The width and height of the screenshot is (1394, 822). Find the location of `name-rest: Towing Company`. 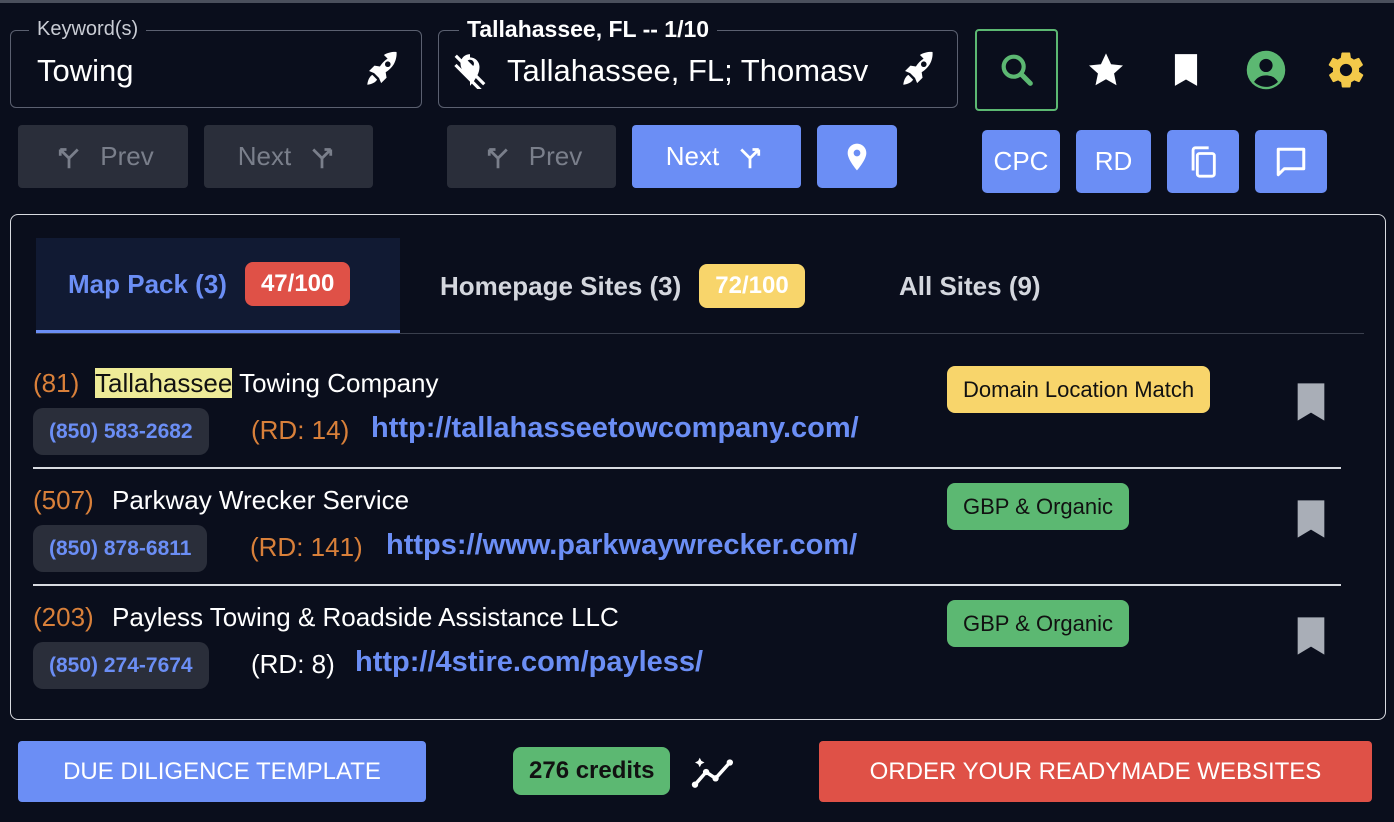

name-rest: Towing Company is located at coordinates (335, 383).